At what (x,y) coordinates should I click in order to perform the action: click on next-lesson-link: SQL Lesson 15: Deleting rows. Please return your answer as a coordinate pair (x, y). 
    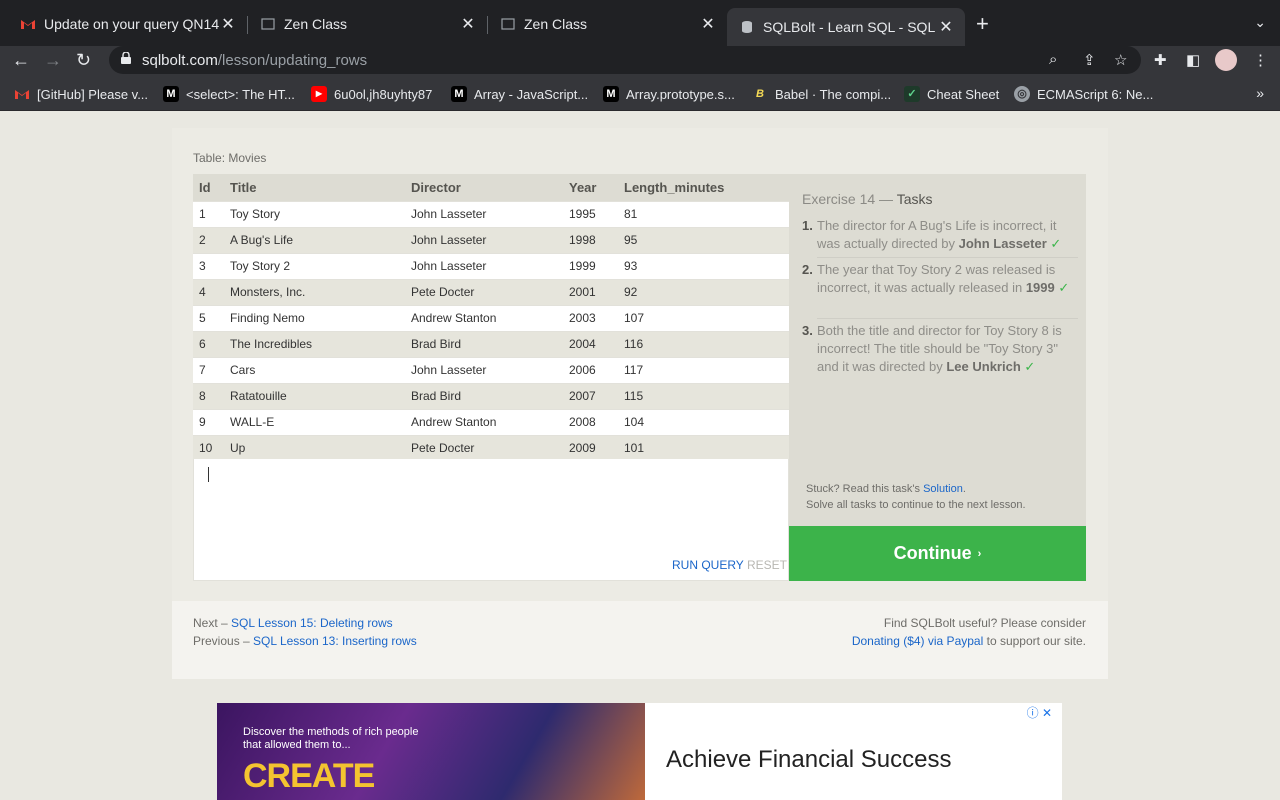
    Looking at the image, I should click on (312, 623).